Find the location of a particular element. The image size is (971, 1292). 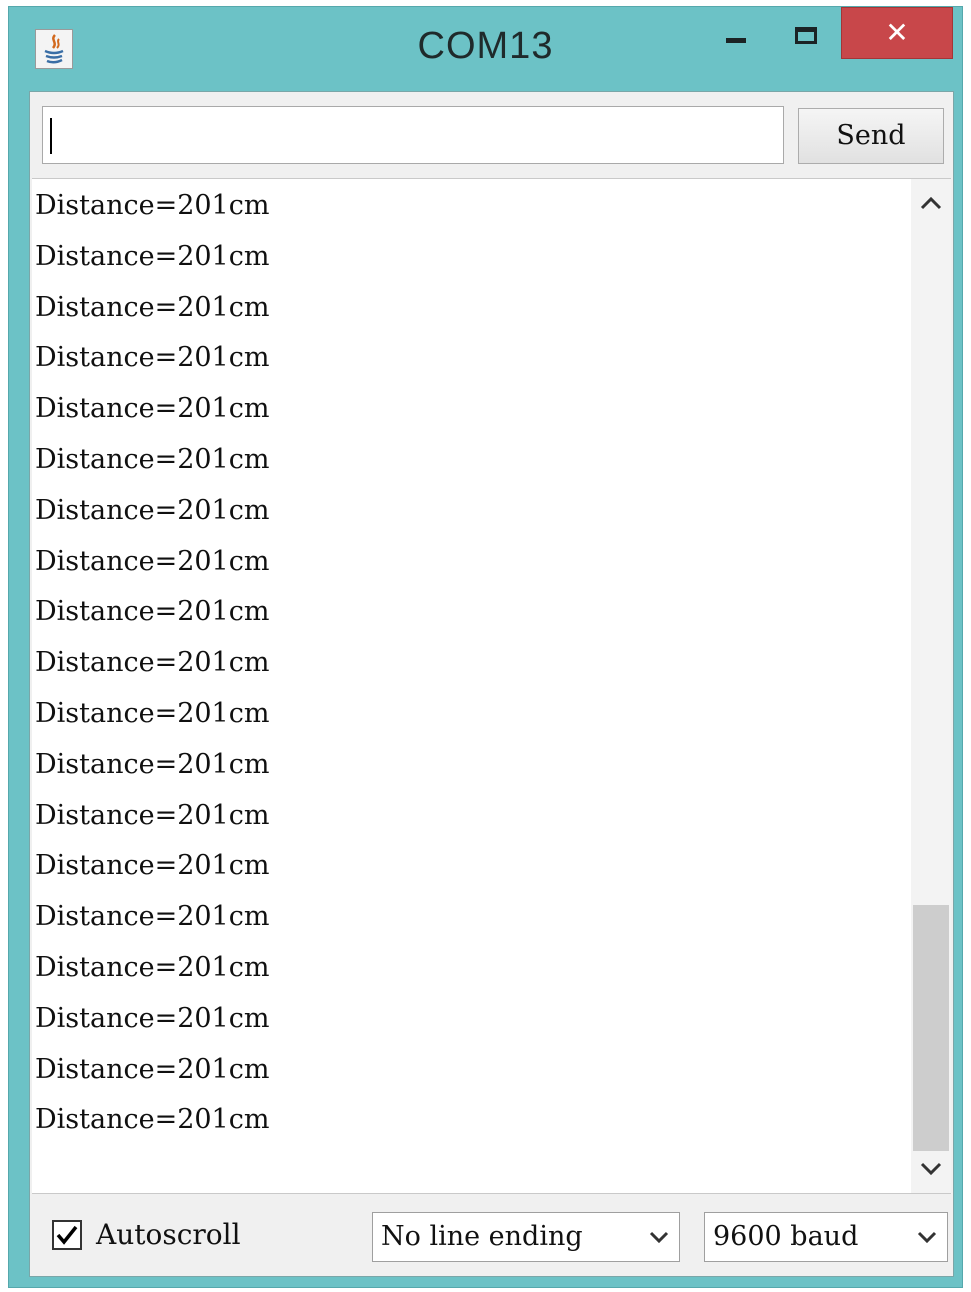

scroll-down-button is located at coordinates (931, 1169).